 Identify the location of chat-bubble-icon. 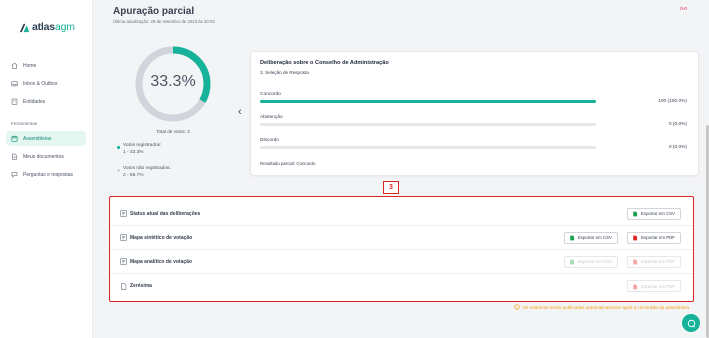
(691, 323).